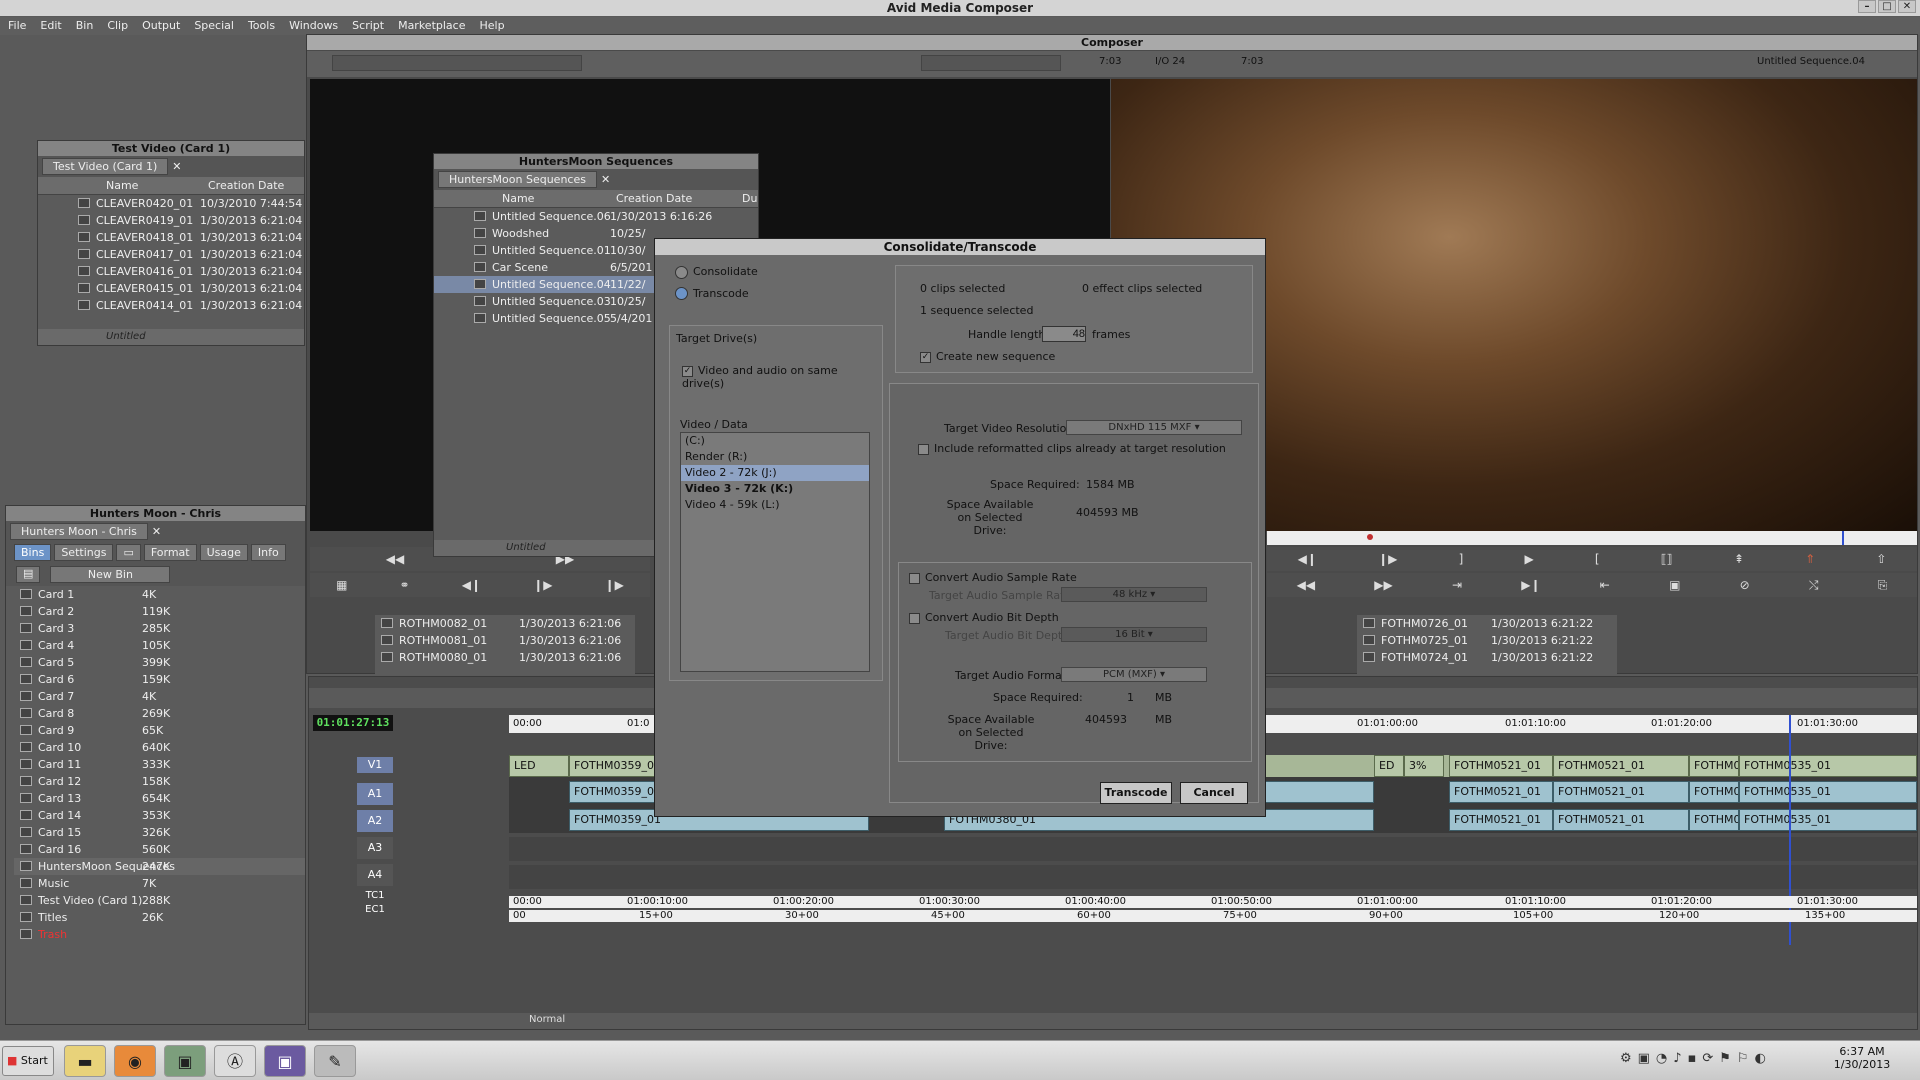  Describe the element at coordinates (1605, 585) in the screenshot. I see `splice-icon: ⇤` at that location.